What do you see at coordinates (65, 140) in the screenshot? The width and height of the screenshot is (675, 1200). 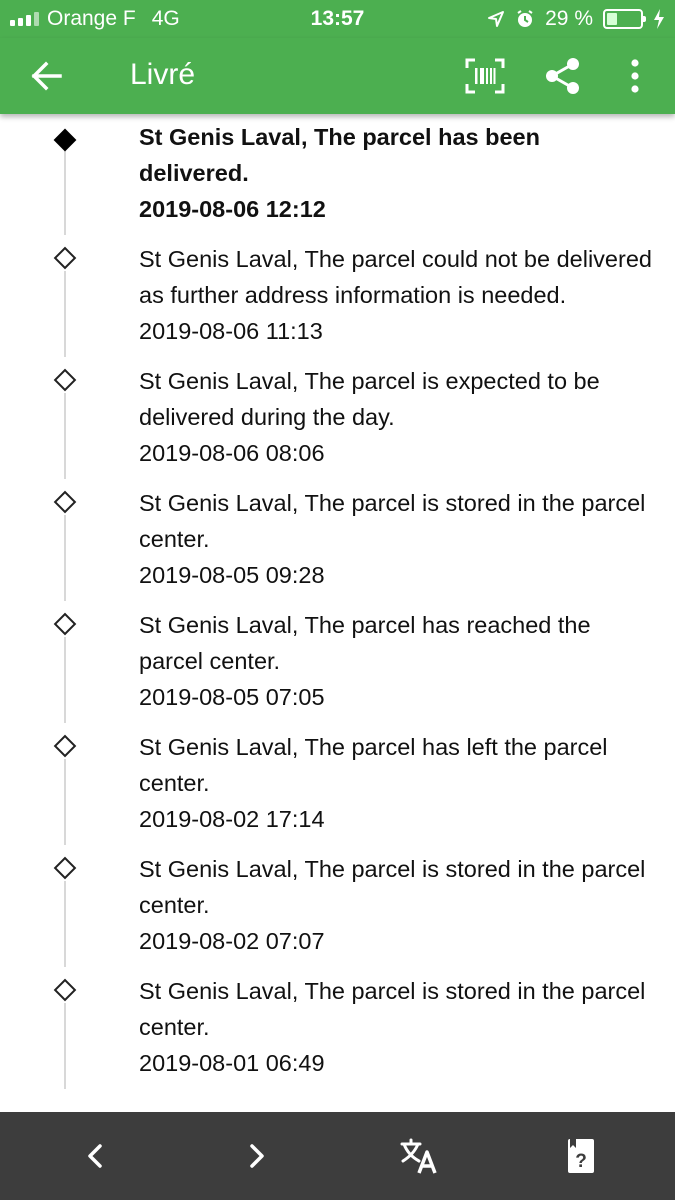 I see `timeline-marker-filled-icon` at bounding box center [65, 140].